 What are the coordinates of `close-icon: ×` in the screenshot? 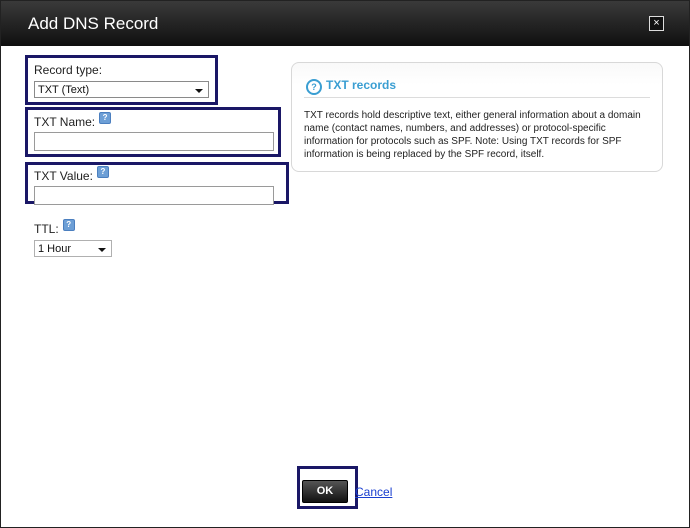 It's located at (656, 23).